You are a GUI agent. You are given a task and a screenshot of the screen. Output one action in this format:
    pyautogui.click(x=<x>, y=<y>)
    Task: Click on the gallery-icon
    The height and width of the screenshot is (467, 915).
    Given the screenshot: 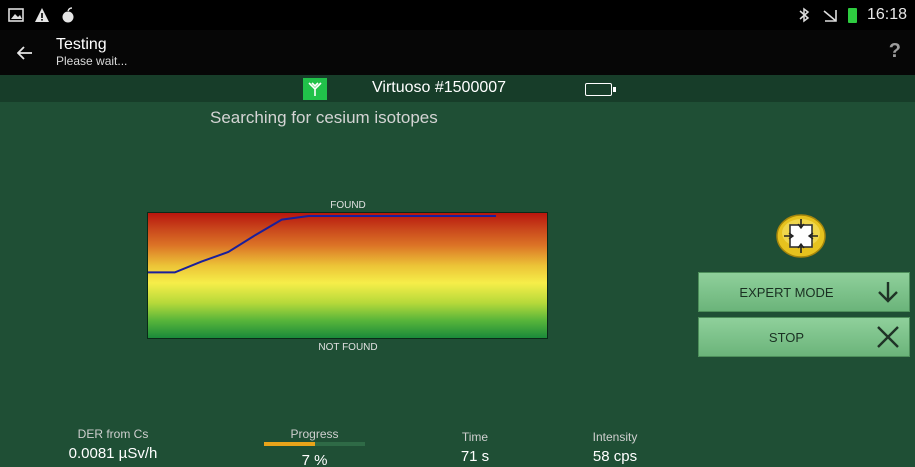 What is the action you would take?
    pyautogui.click(x=16, y=15)
    